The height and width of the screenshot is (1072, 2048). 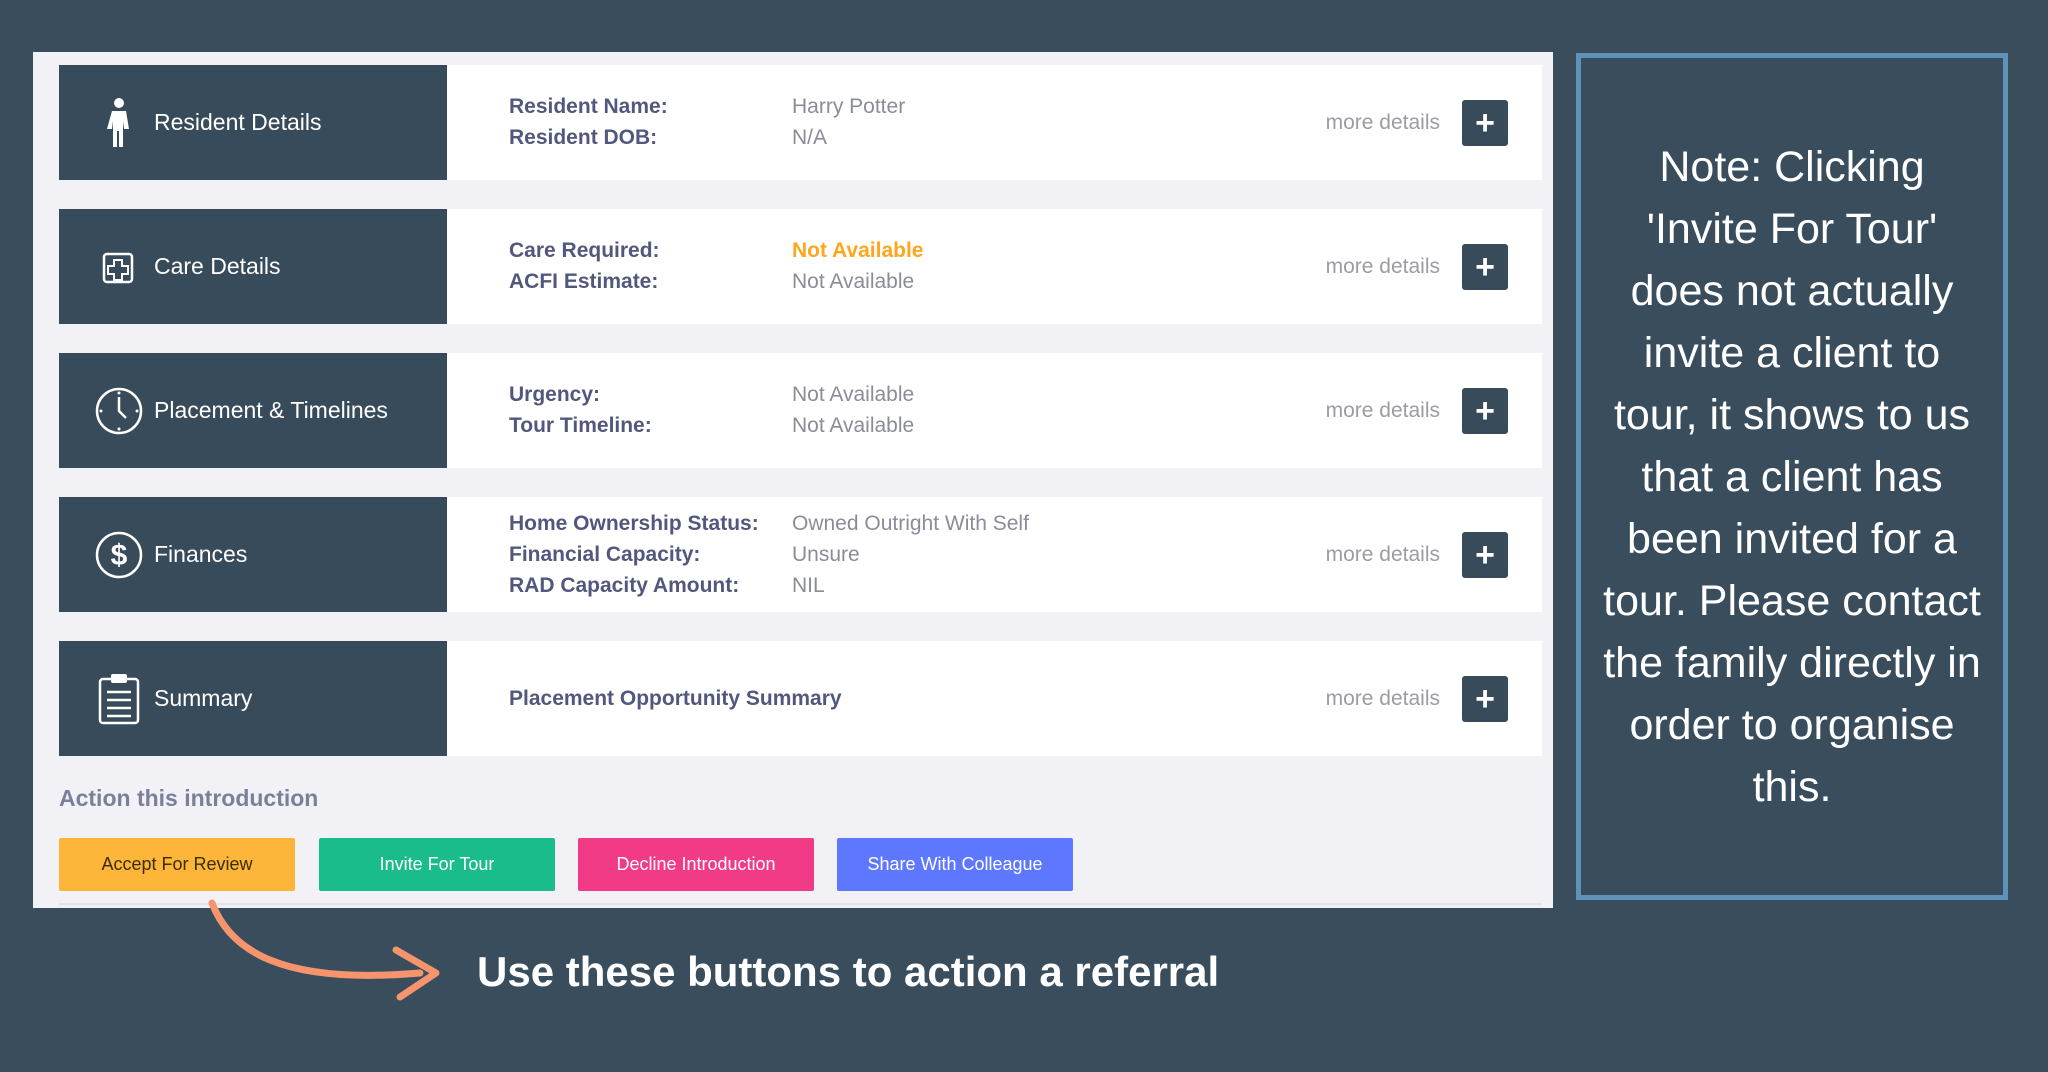 What do you see at coordinates (253, 554) in the screenshot?
I see `card-header: $ Finances` at bounding box center [253, 554].